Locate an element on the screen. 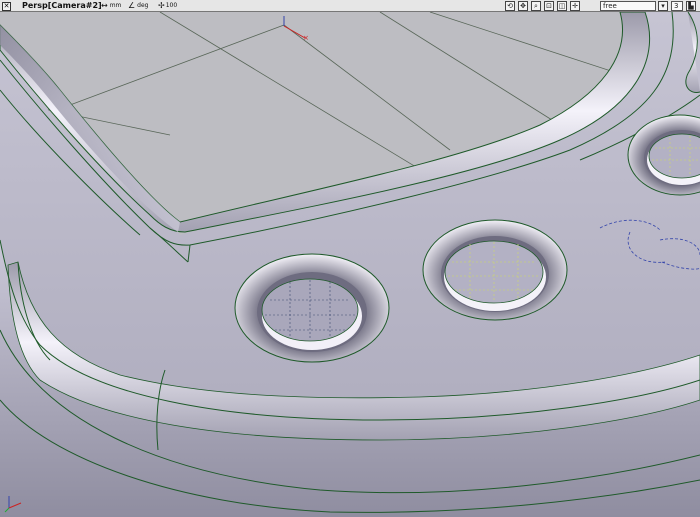  angle-unit-label: deg is located at coordinates (143, 5).